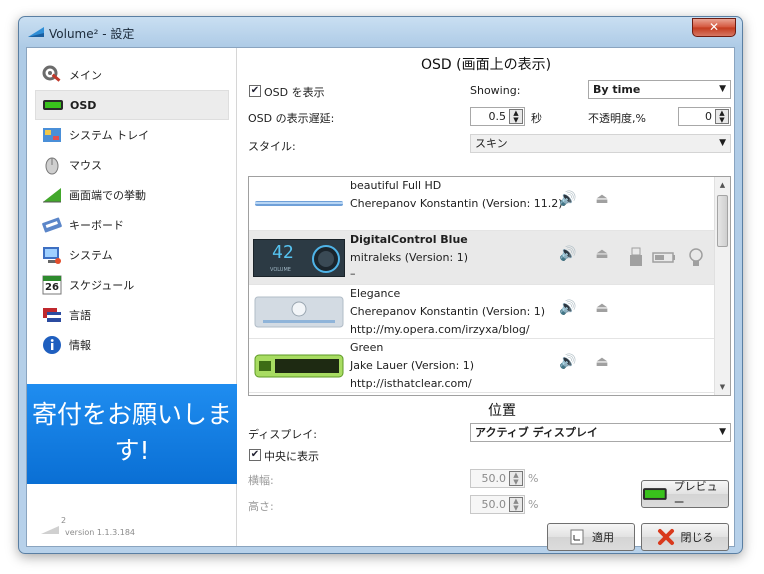 Image resolution: width=764 pixels, height=574 pixels. Describe the element at coordinates (132, 75) in the screenshot. I see `sidebar-item-main: メイン` at that location.